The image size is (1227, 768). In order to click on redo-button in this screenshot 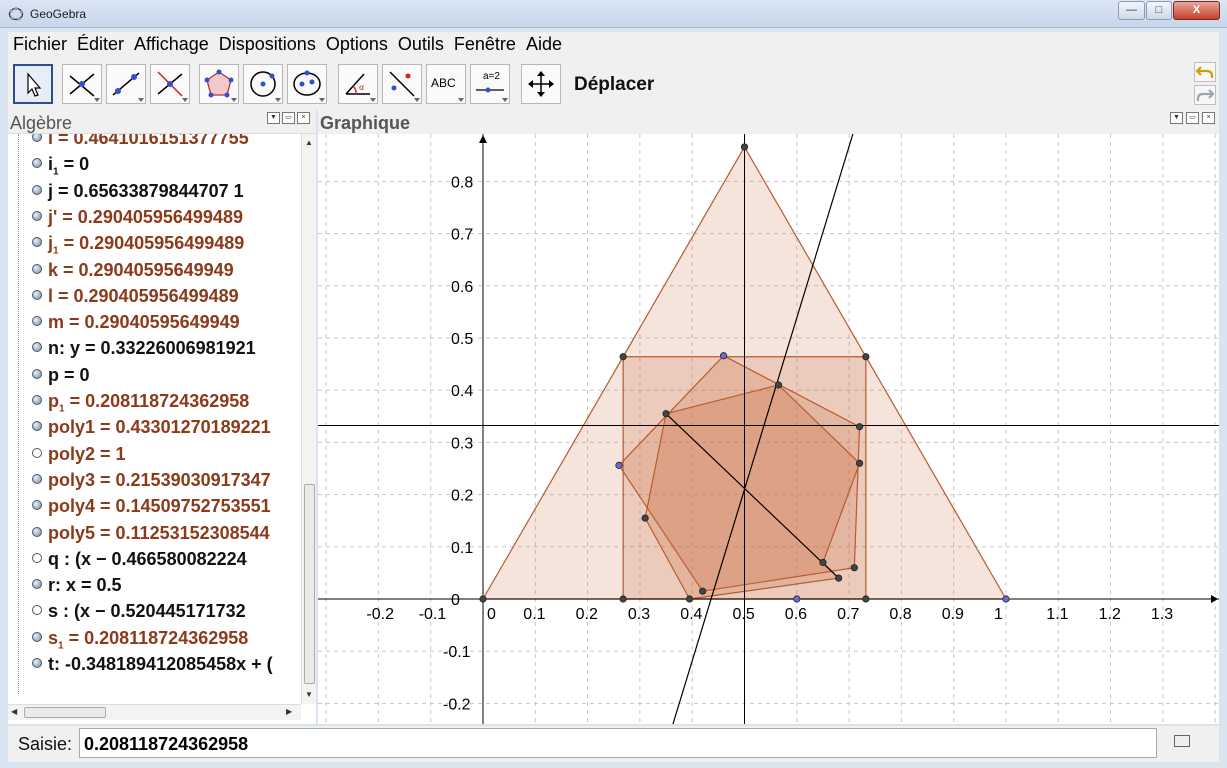, I will do `click(1205, 95)`.